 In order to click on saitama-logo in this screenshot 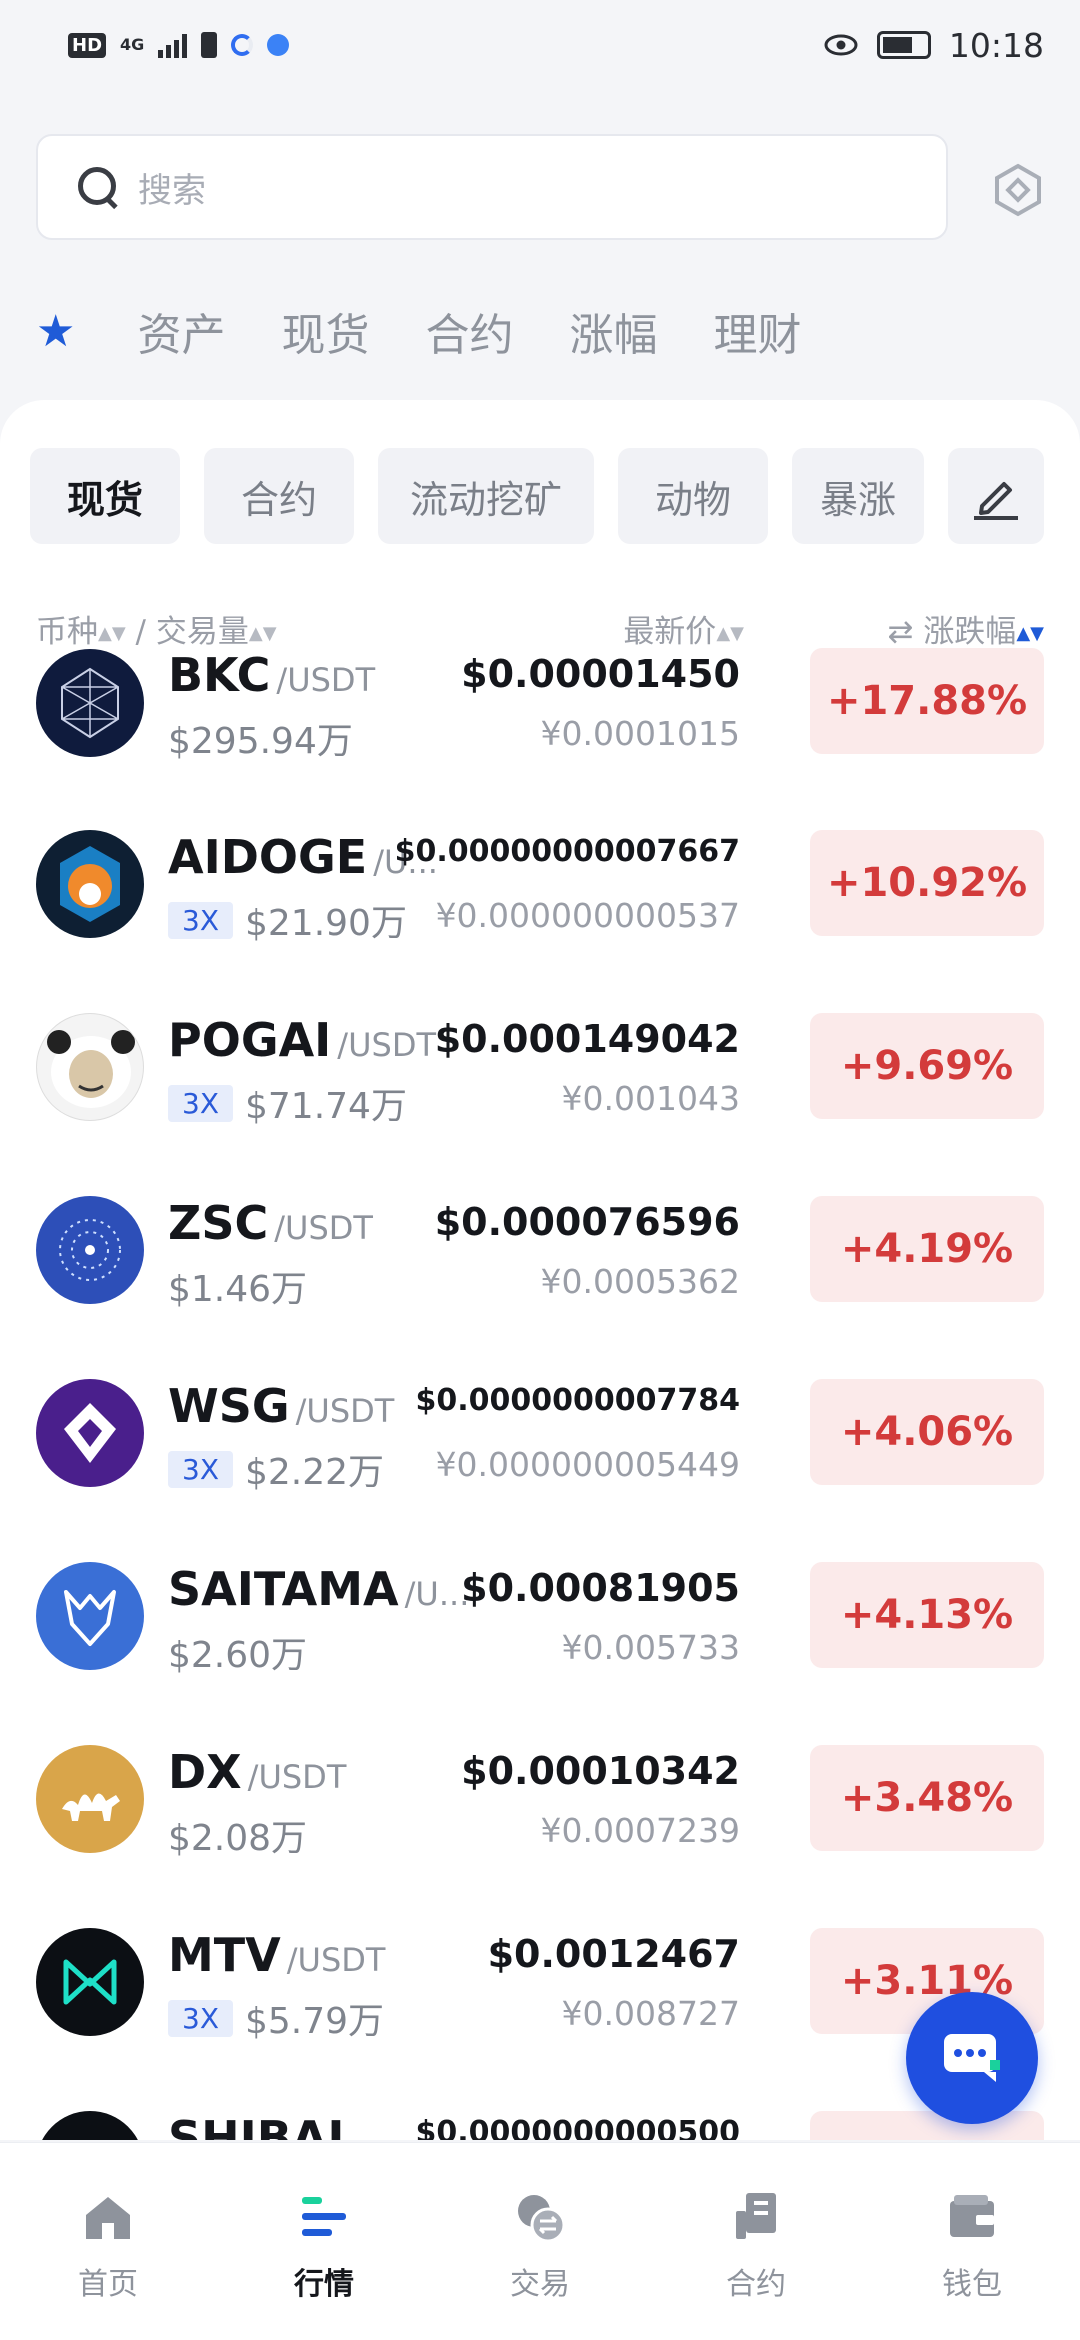, I will do `click(90, 1616)`.